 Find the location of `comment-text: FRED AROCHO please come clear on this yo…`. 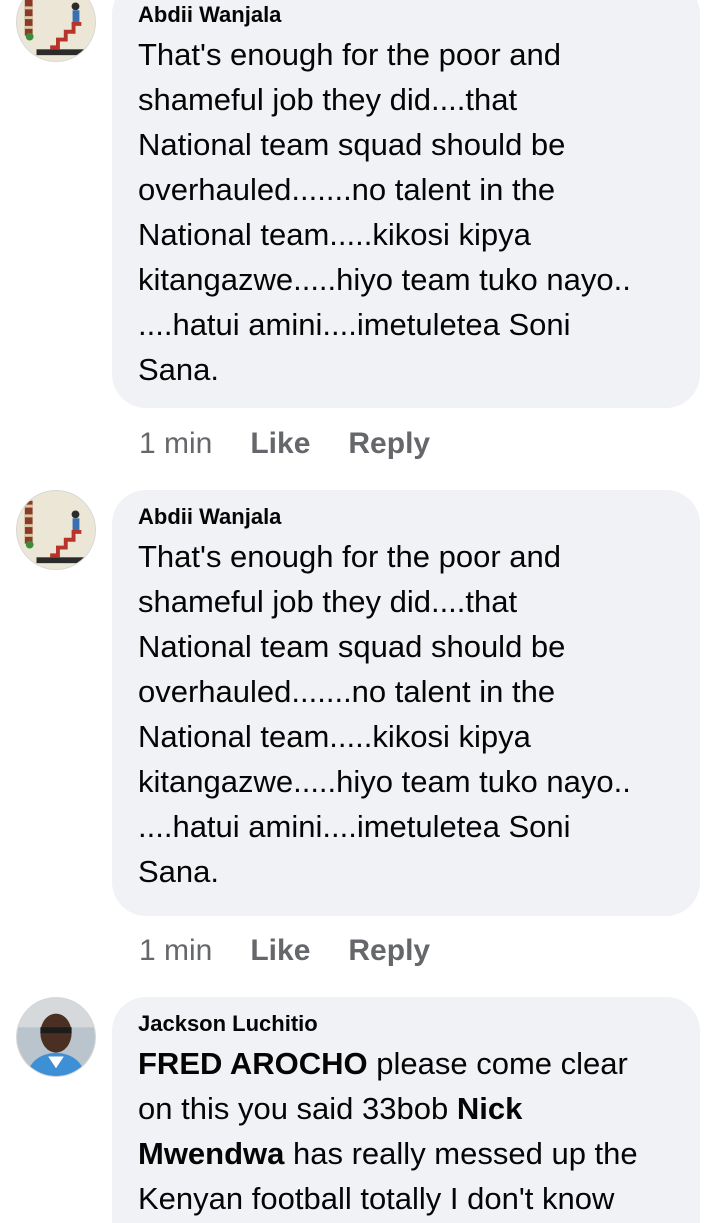

comment-text: FRED AROCHO please come clear on this yo… is located at coordinates (406, 1131).